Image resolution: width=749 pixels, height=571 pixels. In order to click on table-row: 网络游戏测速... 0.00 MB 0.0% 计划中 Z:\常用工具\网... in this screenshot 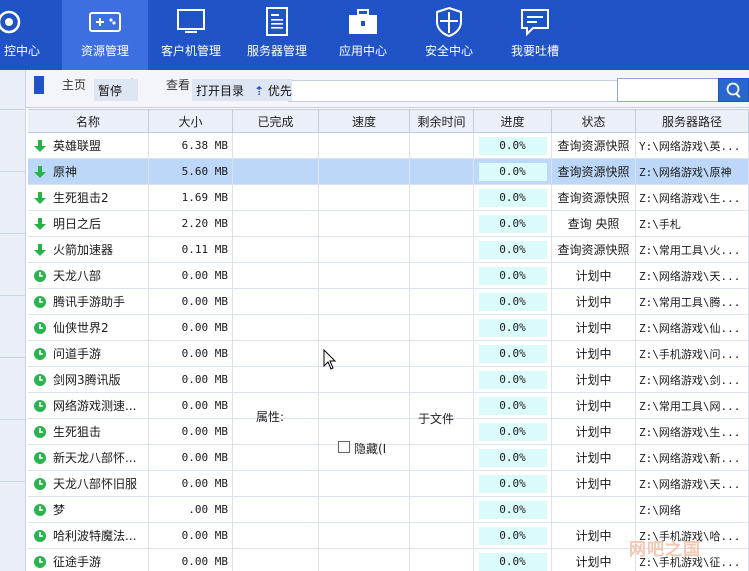, I will do `click(388, 406)`.